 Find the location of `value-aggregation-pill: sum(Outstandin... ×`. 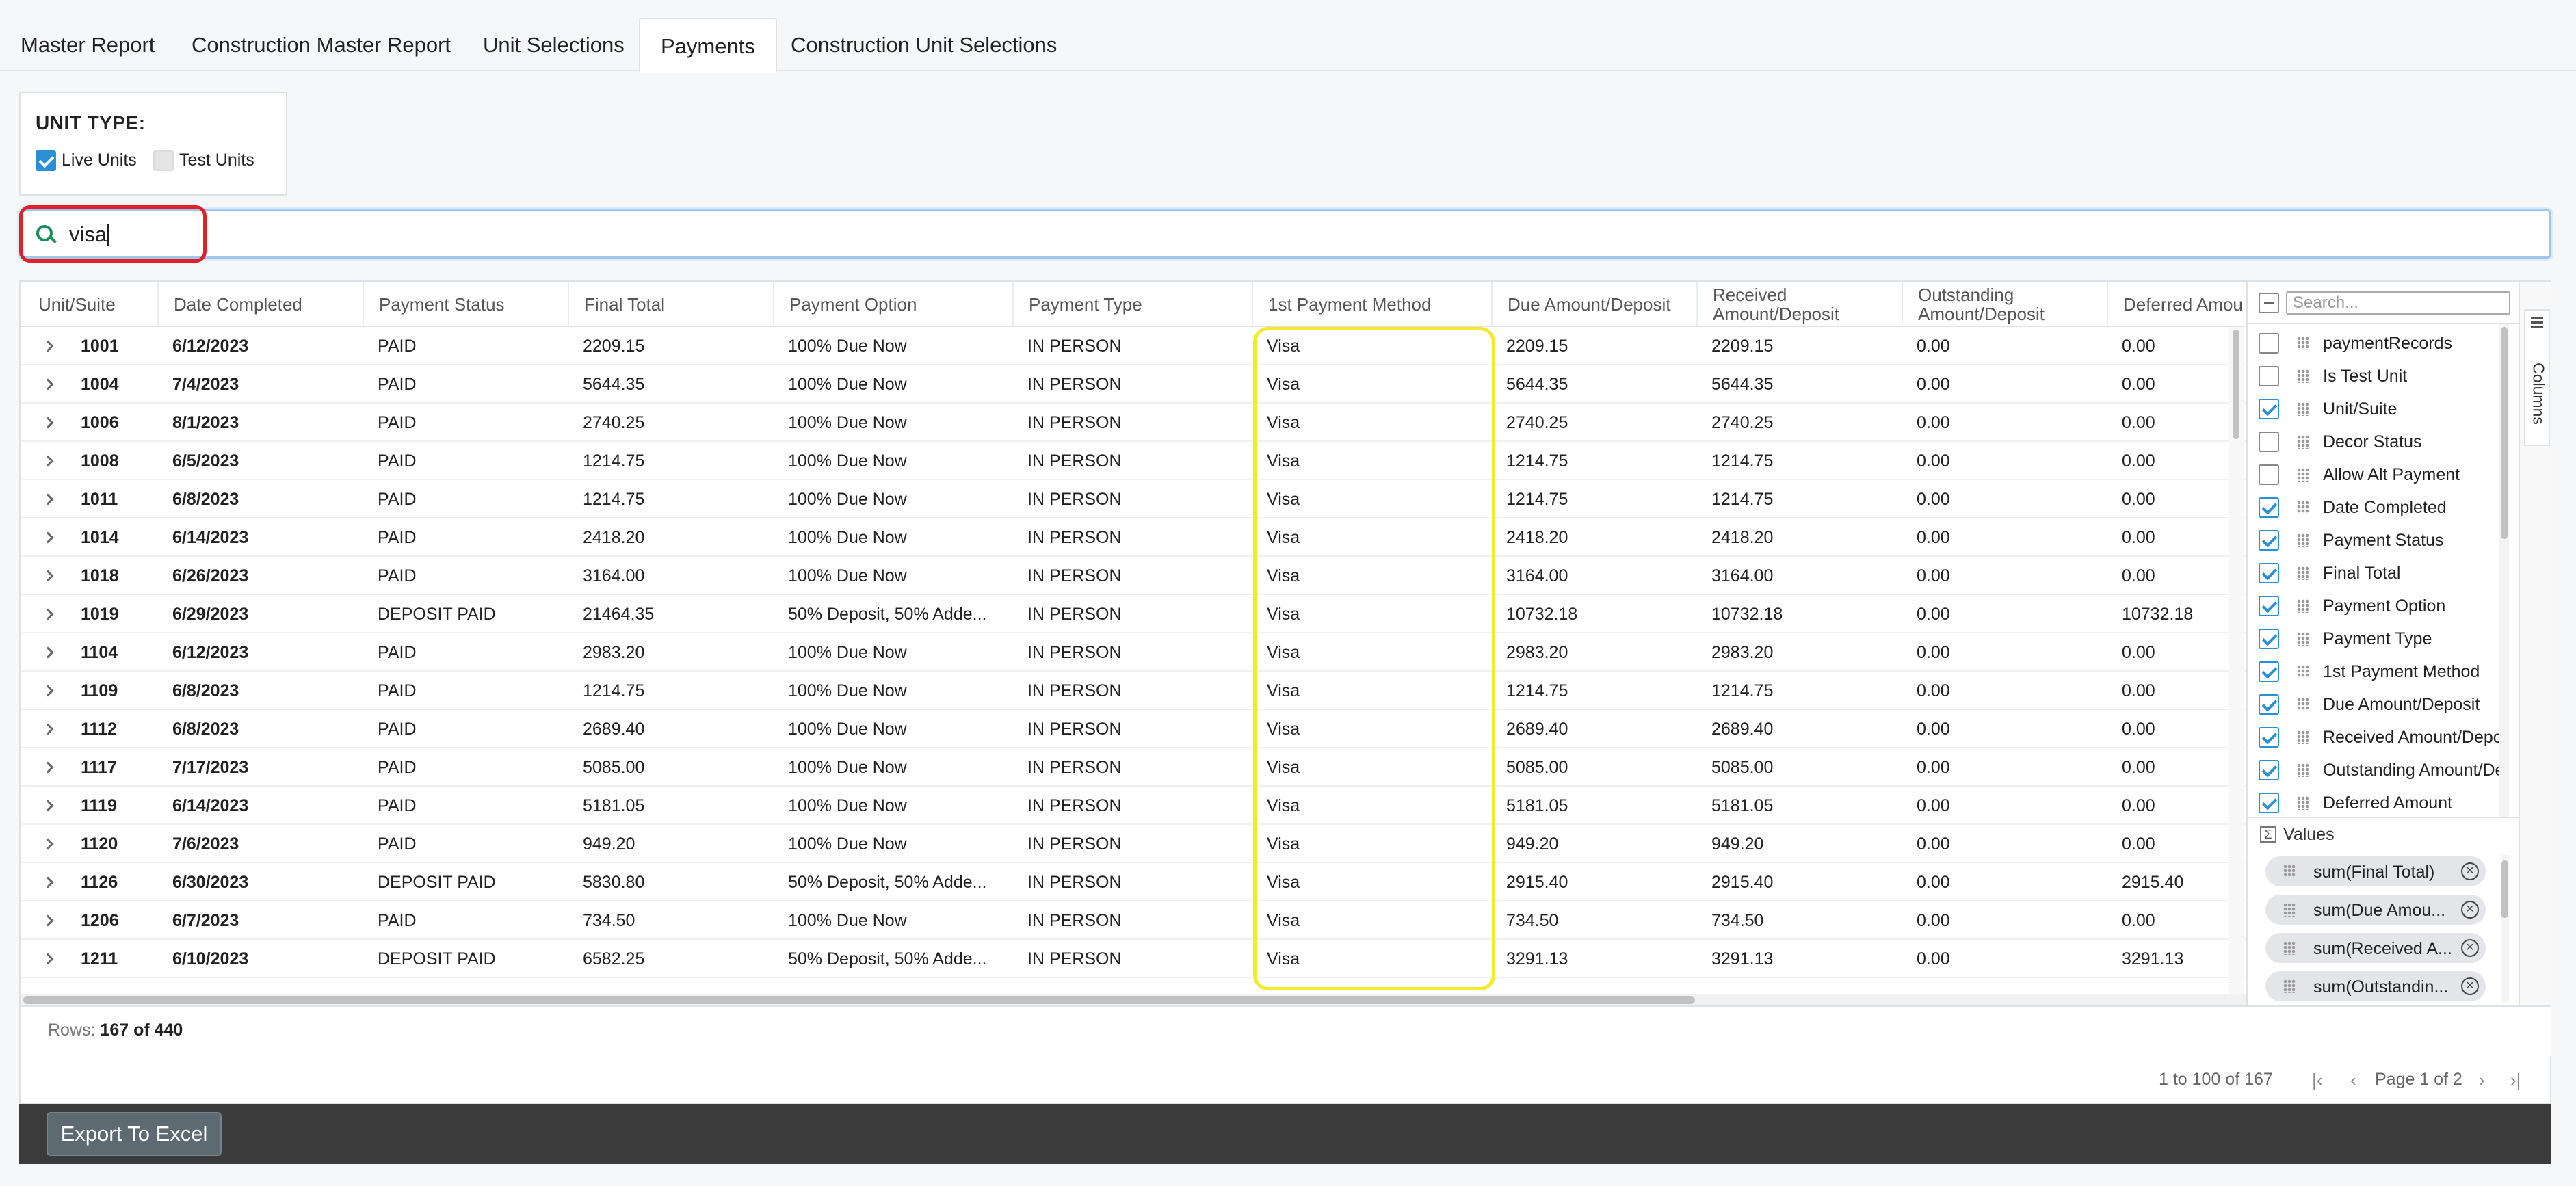

value-aggregation-pill: sum(Outstandin... × is located at coordinates (2375, 986).